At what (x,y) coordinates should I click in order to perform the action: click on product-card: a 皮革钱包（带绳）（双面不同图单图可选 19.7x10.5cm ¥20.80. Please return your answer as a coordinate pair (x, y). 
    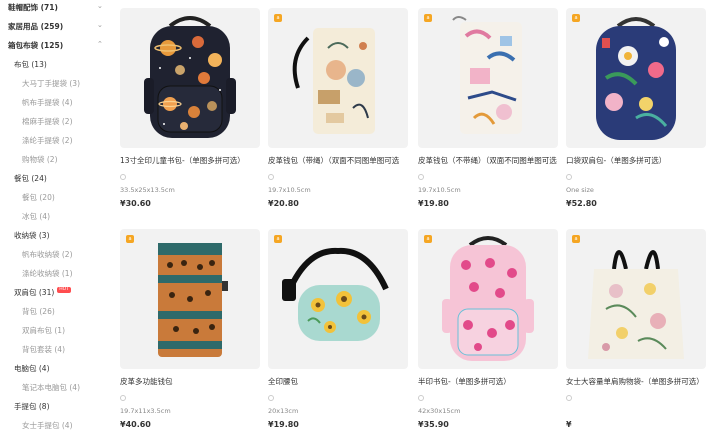
    Looking at the image, I should click on (338, 108).